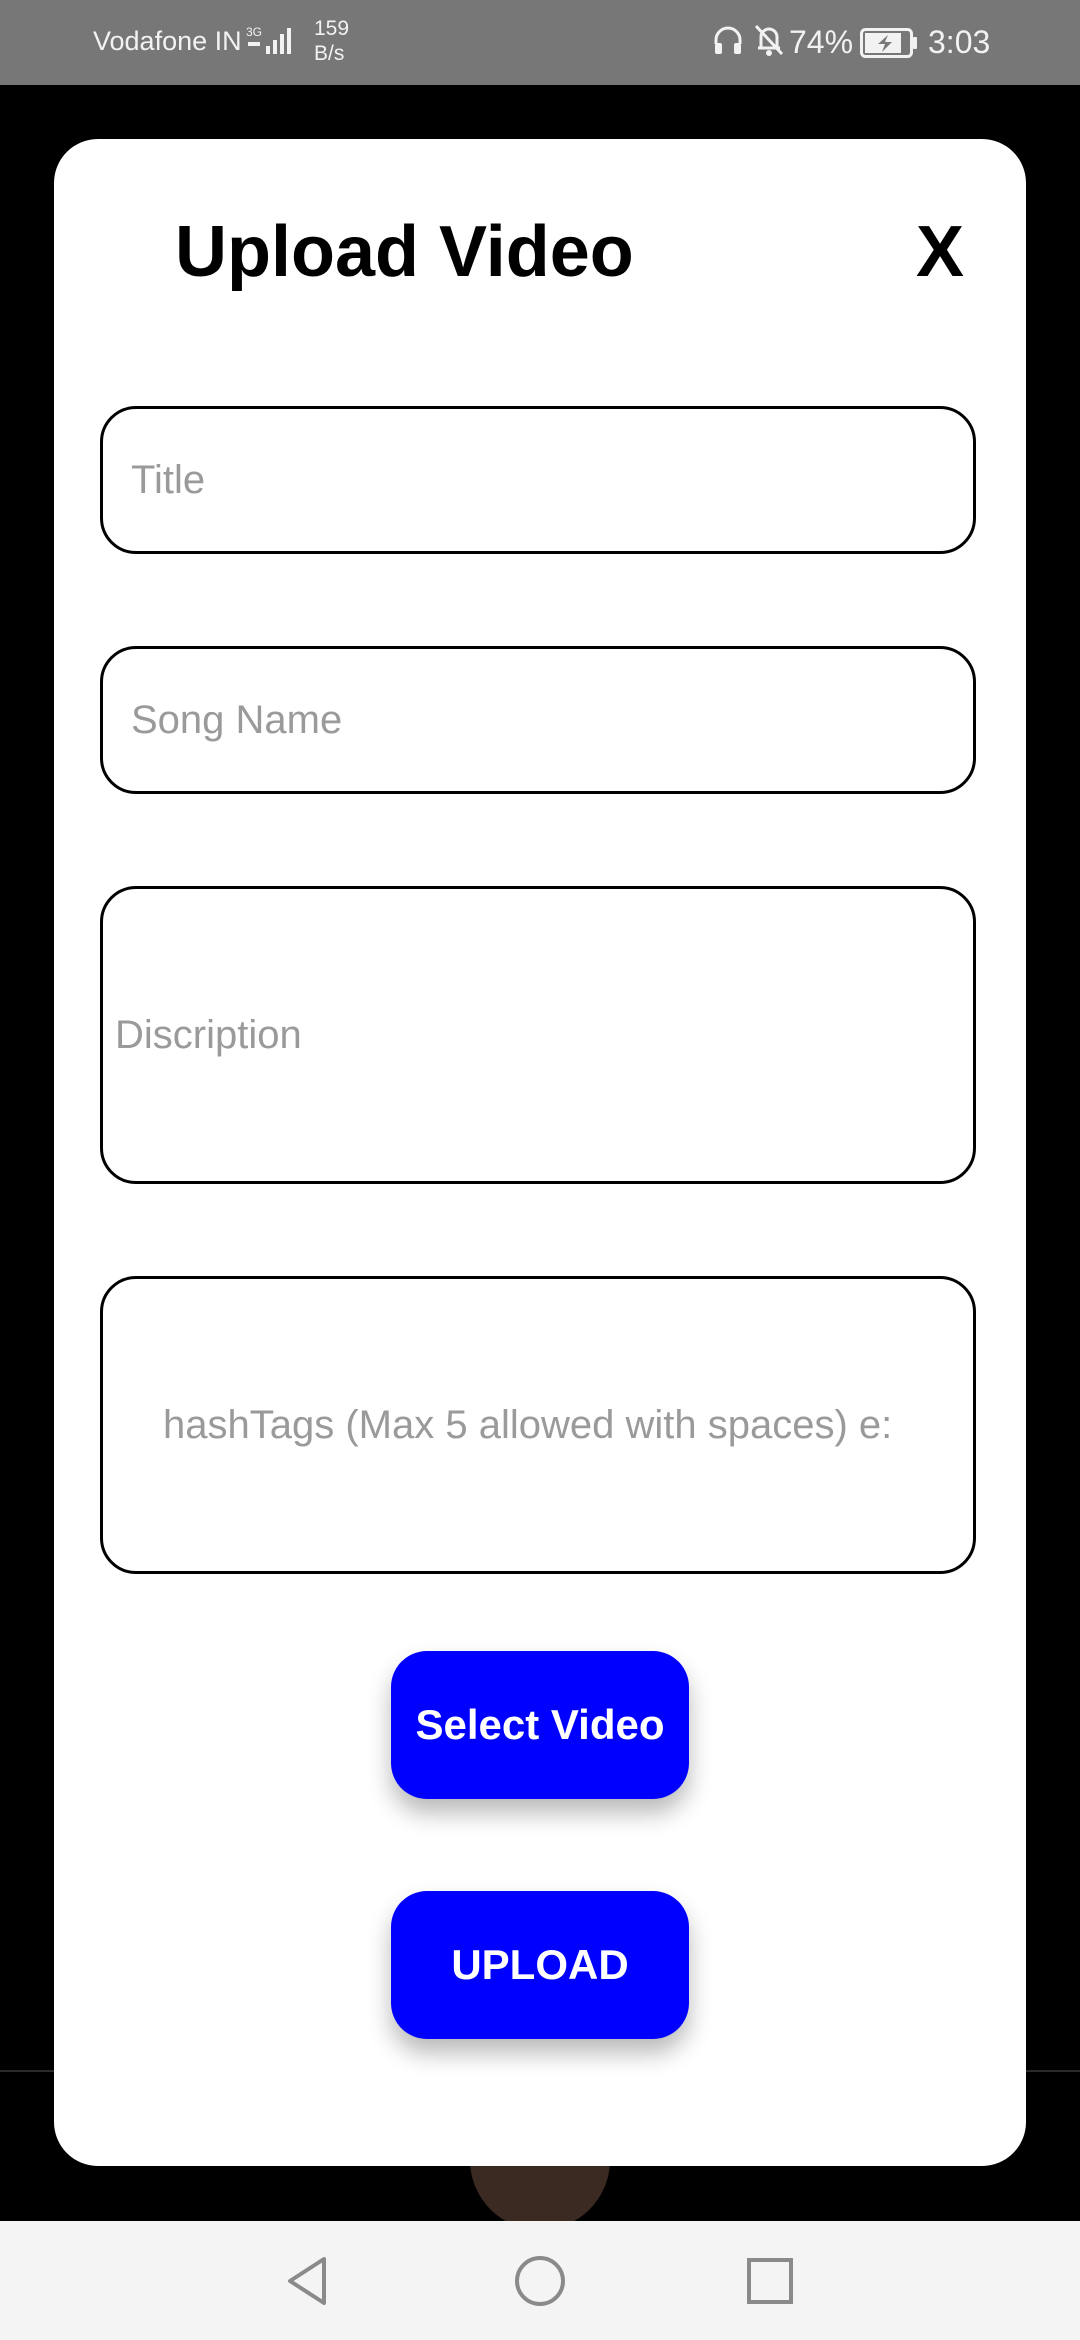 The image size is (1080, 2340). Describe the element at coordinates (331, 41) in the screenshot. I see `network-speed: 159 B/s` at that location.